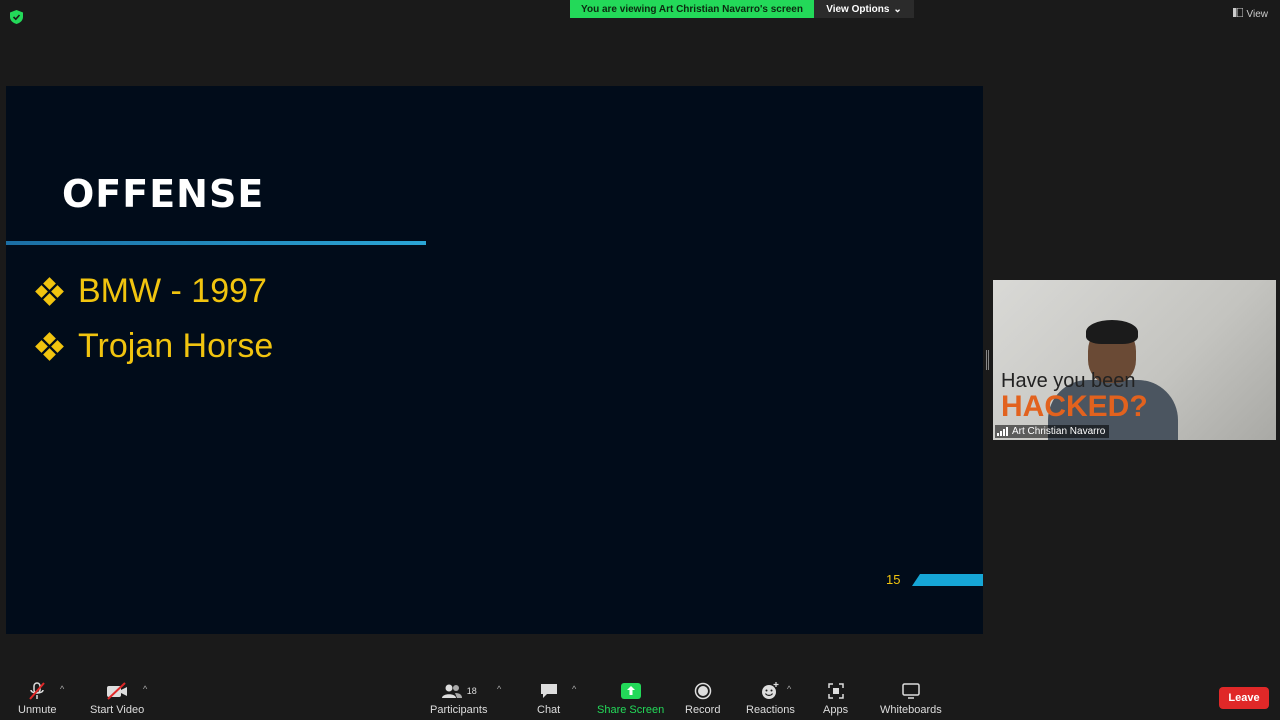 The image size is (1280, 720). I want to click on chat-caret-icon: ^, so click(574, 689).